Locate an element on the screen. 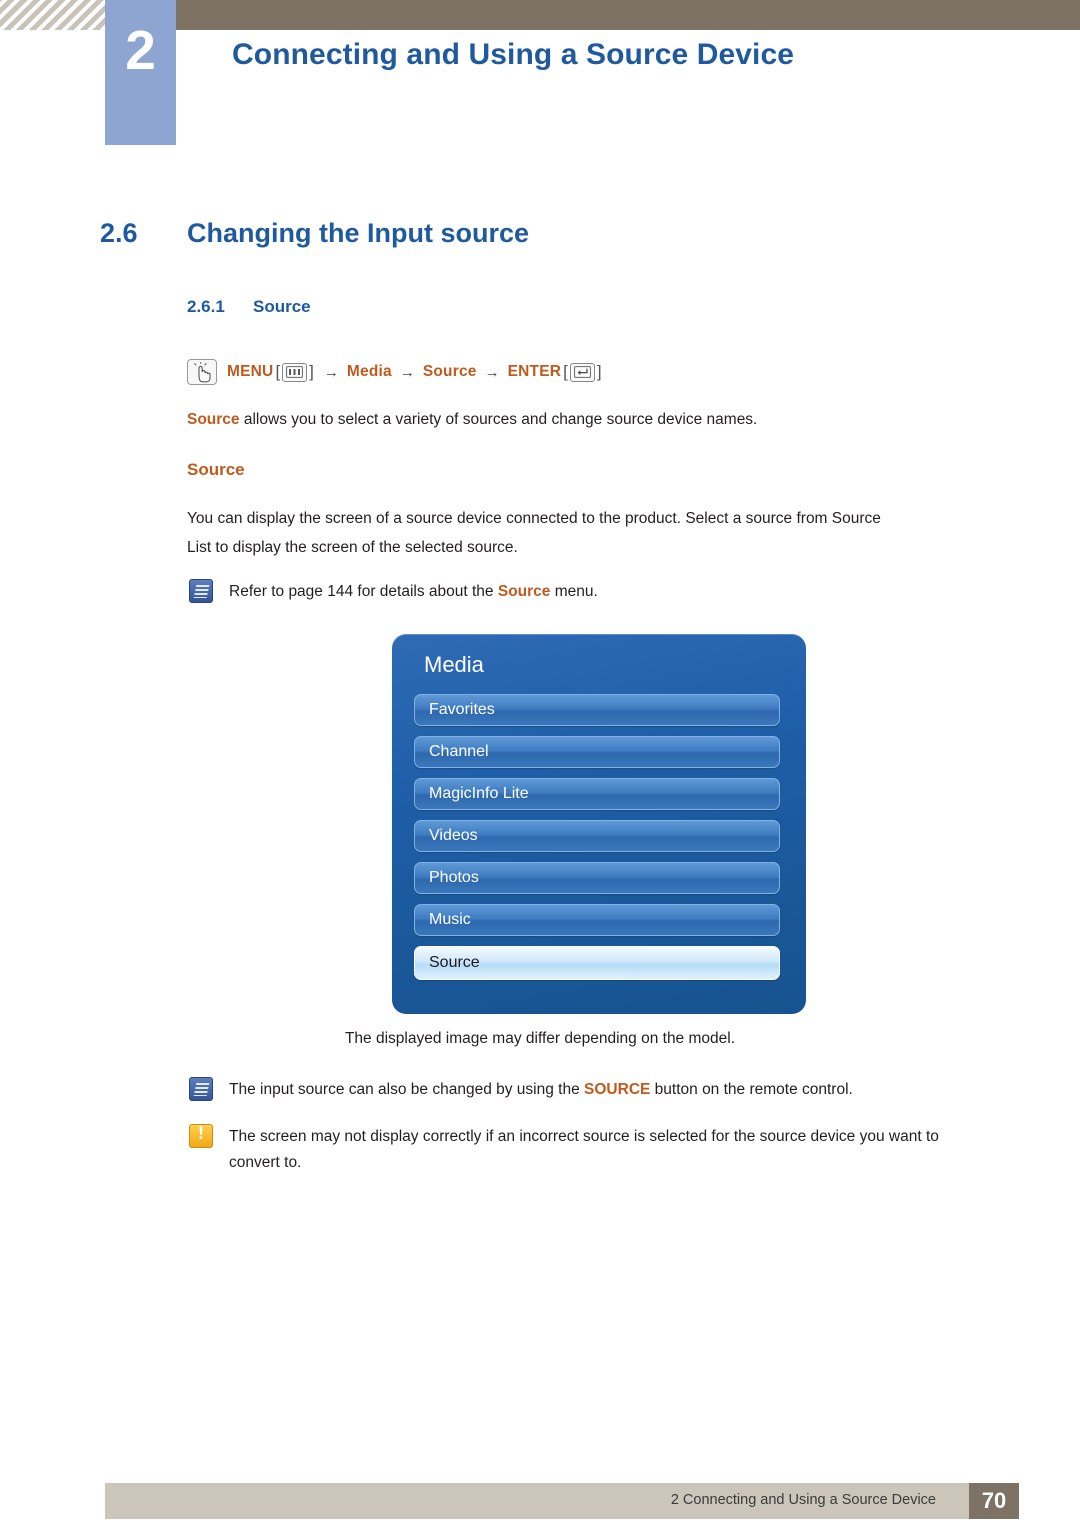  footer-page-number: 70 is located at coordinates (994, 1501).